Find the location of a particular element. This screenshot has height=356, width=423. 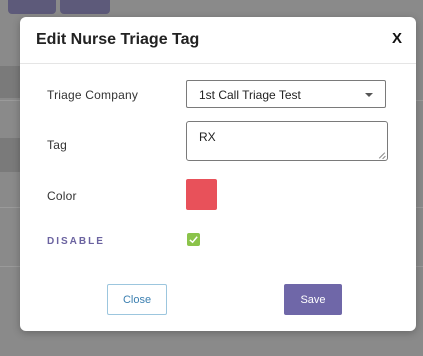

resize-handle-icon is located at coordinates (382, 155).